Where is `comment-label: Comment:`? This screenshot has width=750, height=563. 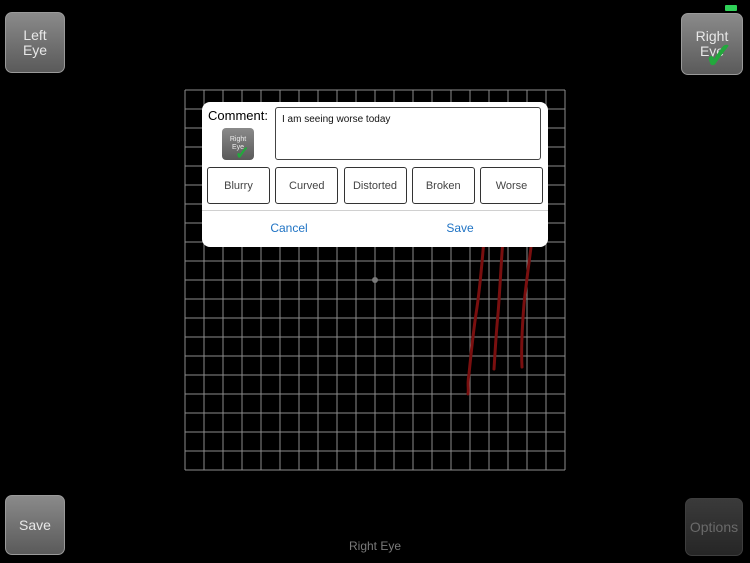 comment-label: Comment: is located at coordinates (238, 115).